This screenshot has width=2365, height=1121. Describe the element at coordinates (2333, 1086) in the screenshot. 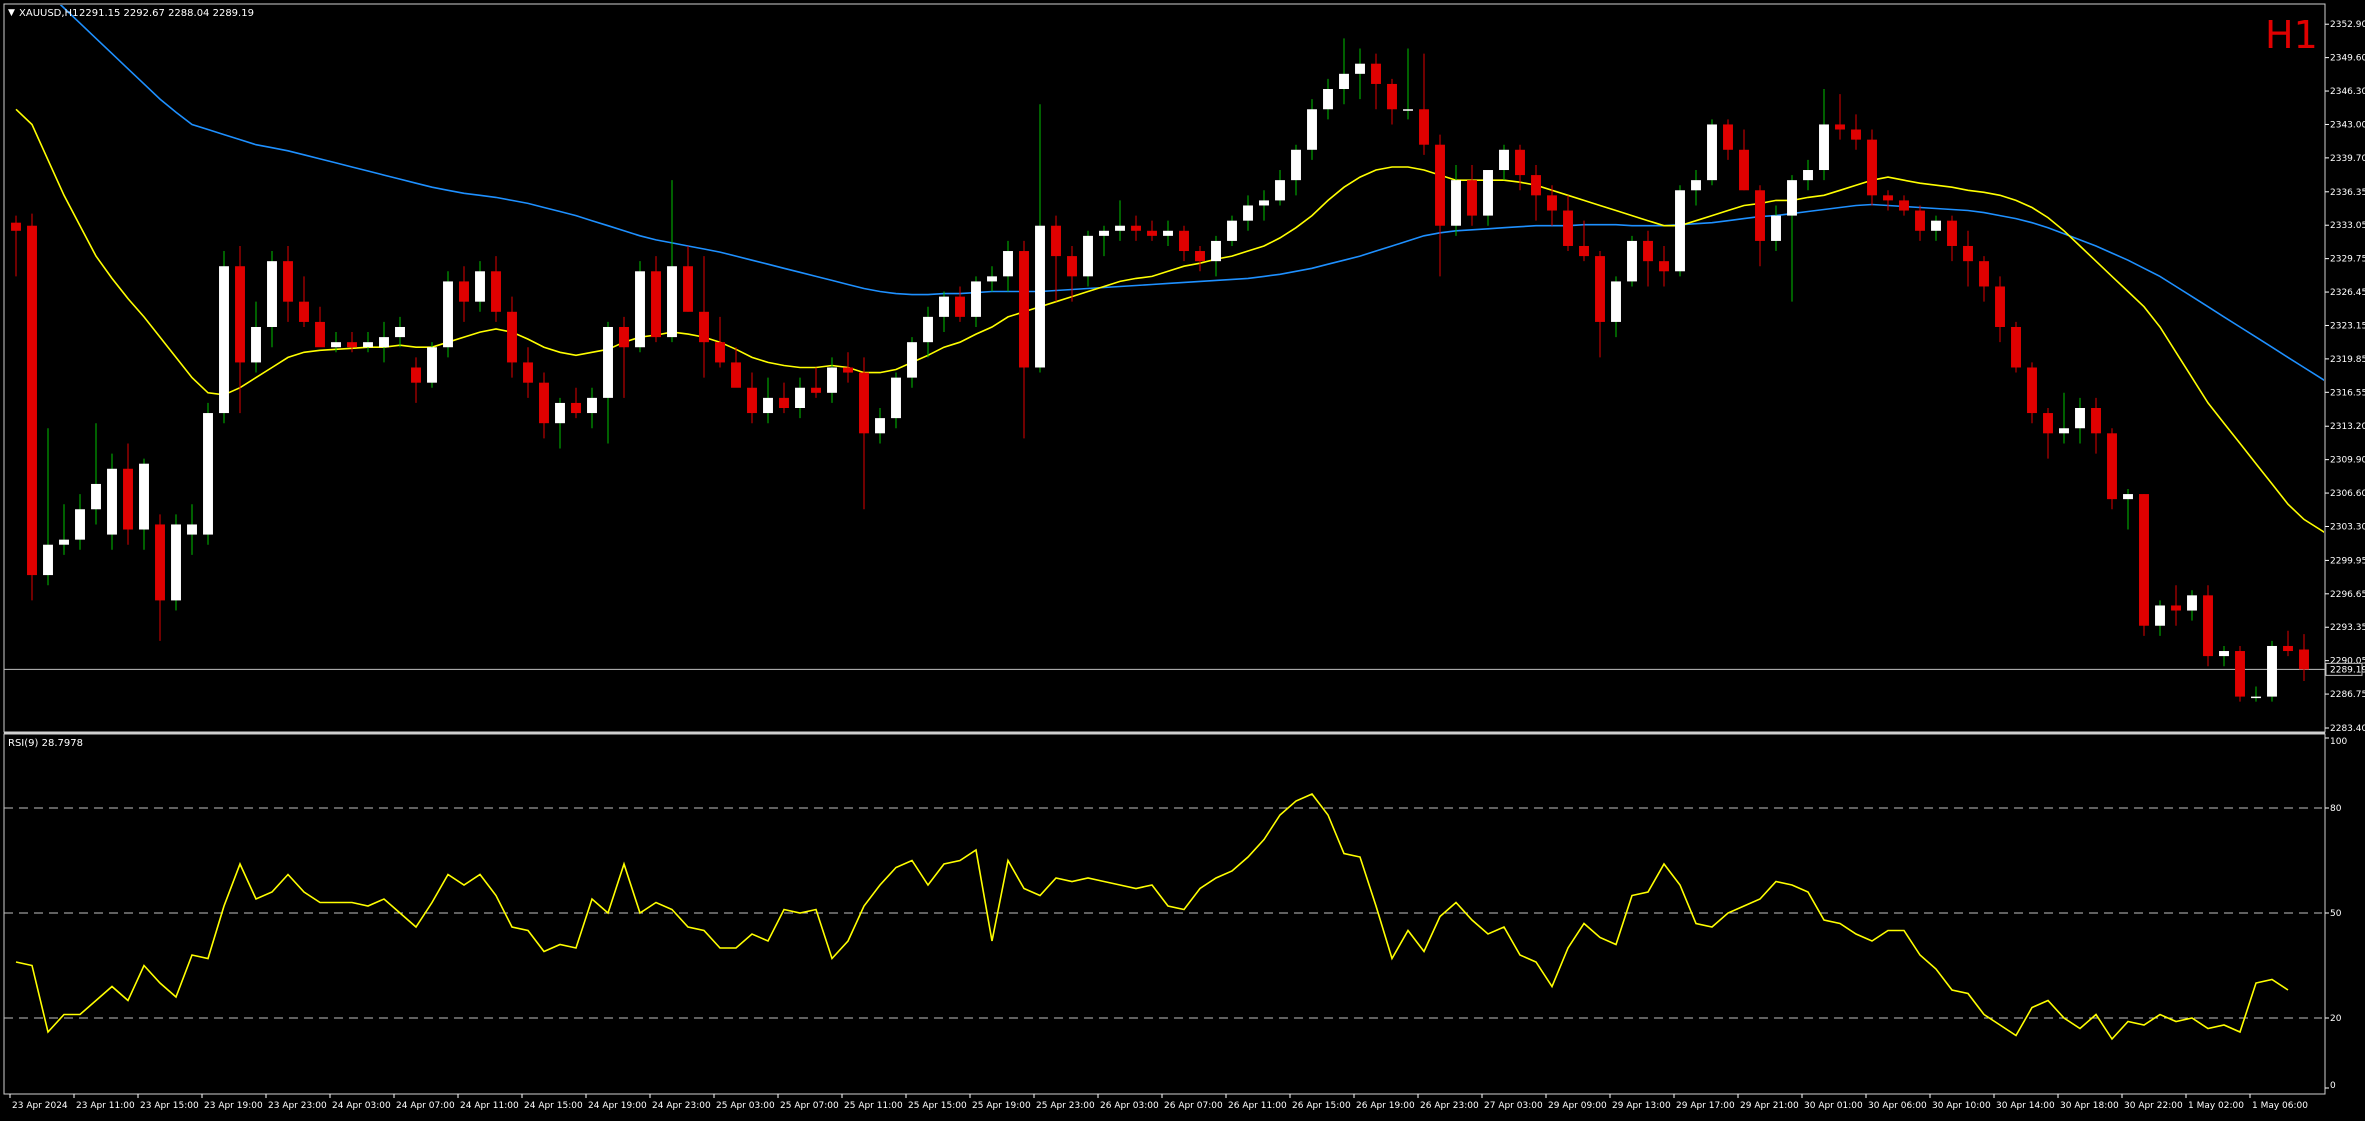

I see `rsi-tick-label: 0` at that location.